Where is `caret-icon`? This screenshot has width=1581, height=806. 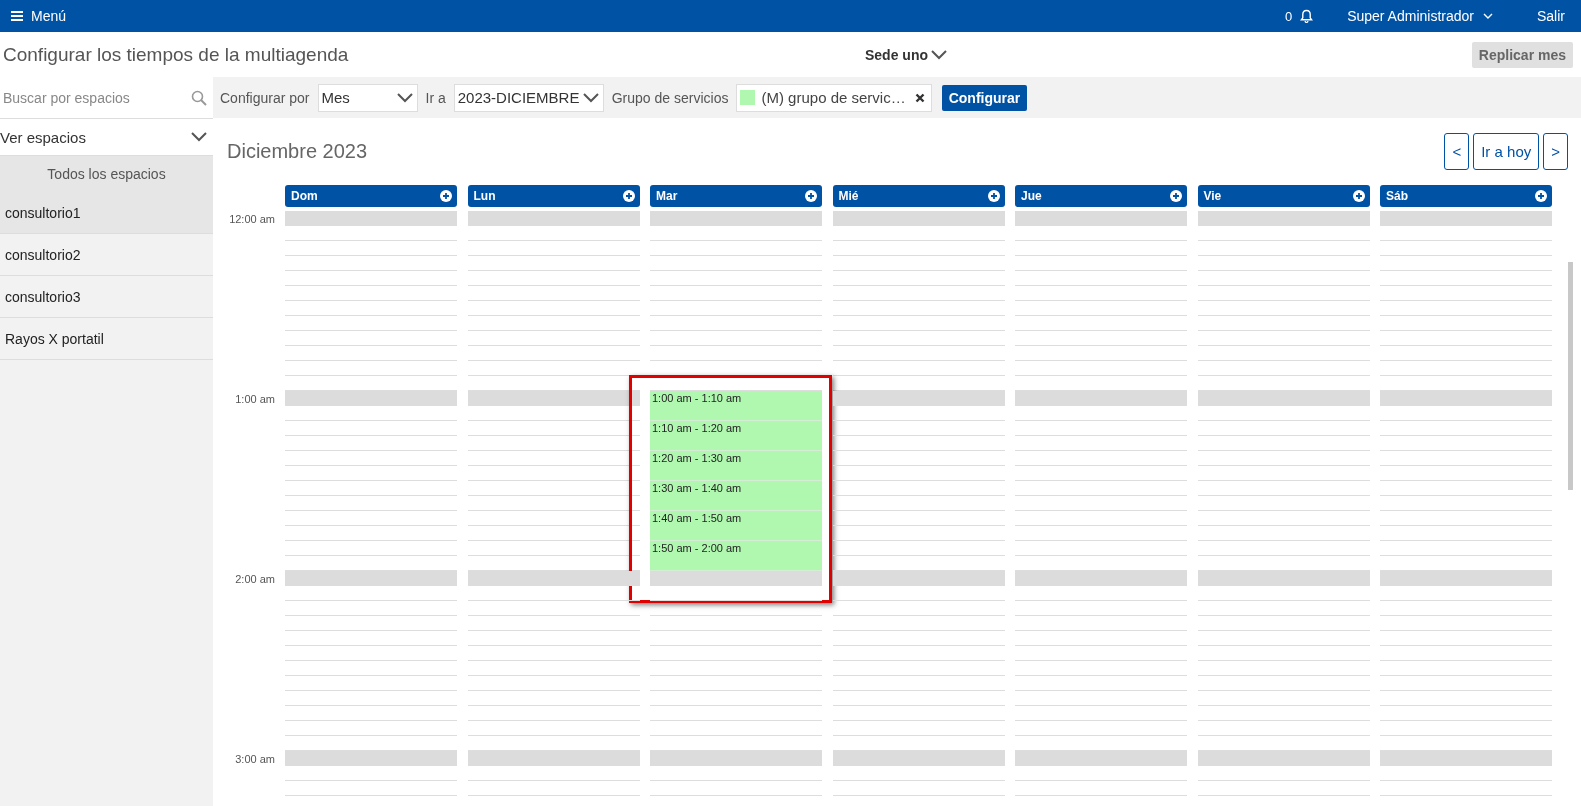 caret-icon is located at coordinates (1488, 16).